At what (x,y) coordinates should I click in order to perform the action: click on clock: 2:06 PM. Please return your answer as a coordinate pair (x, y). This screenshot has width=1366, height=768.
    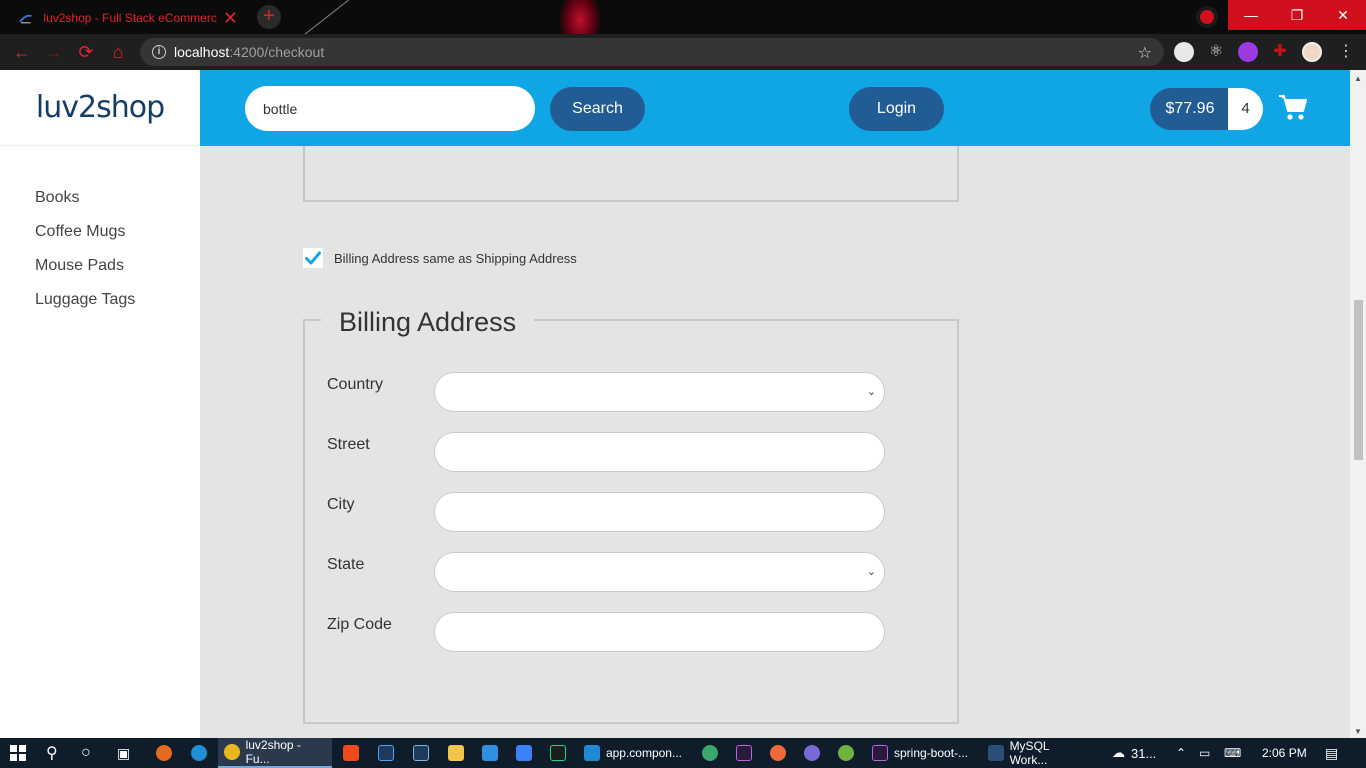
    Looking at the image, I should click on (1284, 753).